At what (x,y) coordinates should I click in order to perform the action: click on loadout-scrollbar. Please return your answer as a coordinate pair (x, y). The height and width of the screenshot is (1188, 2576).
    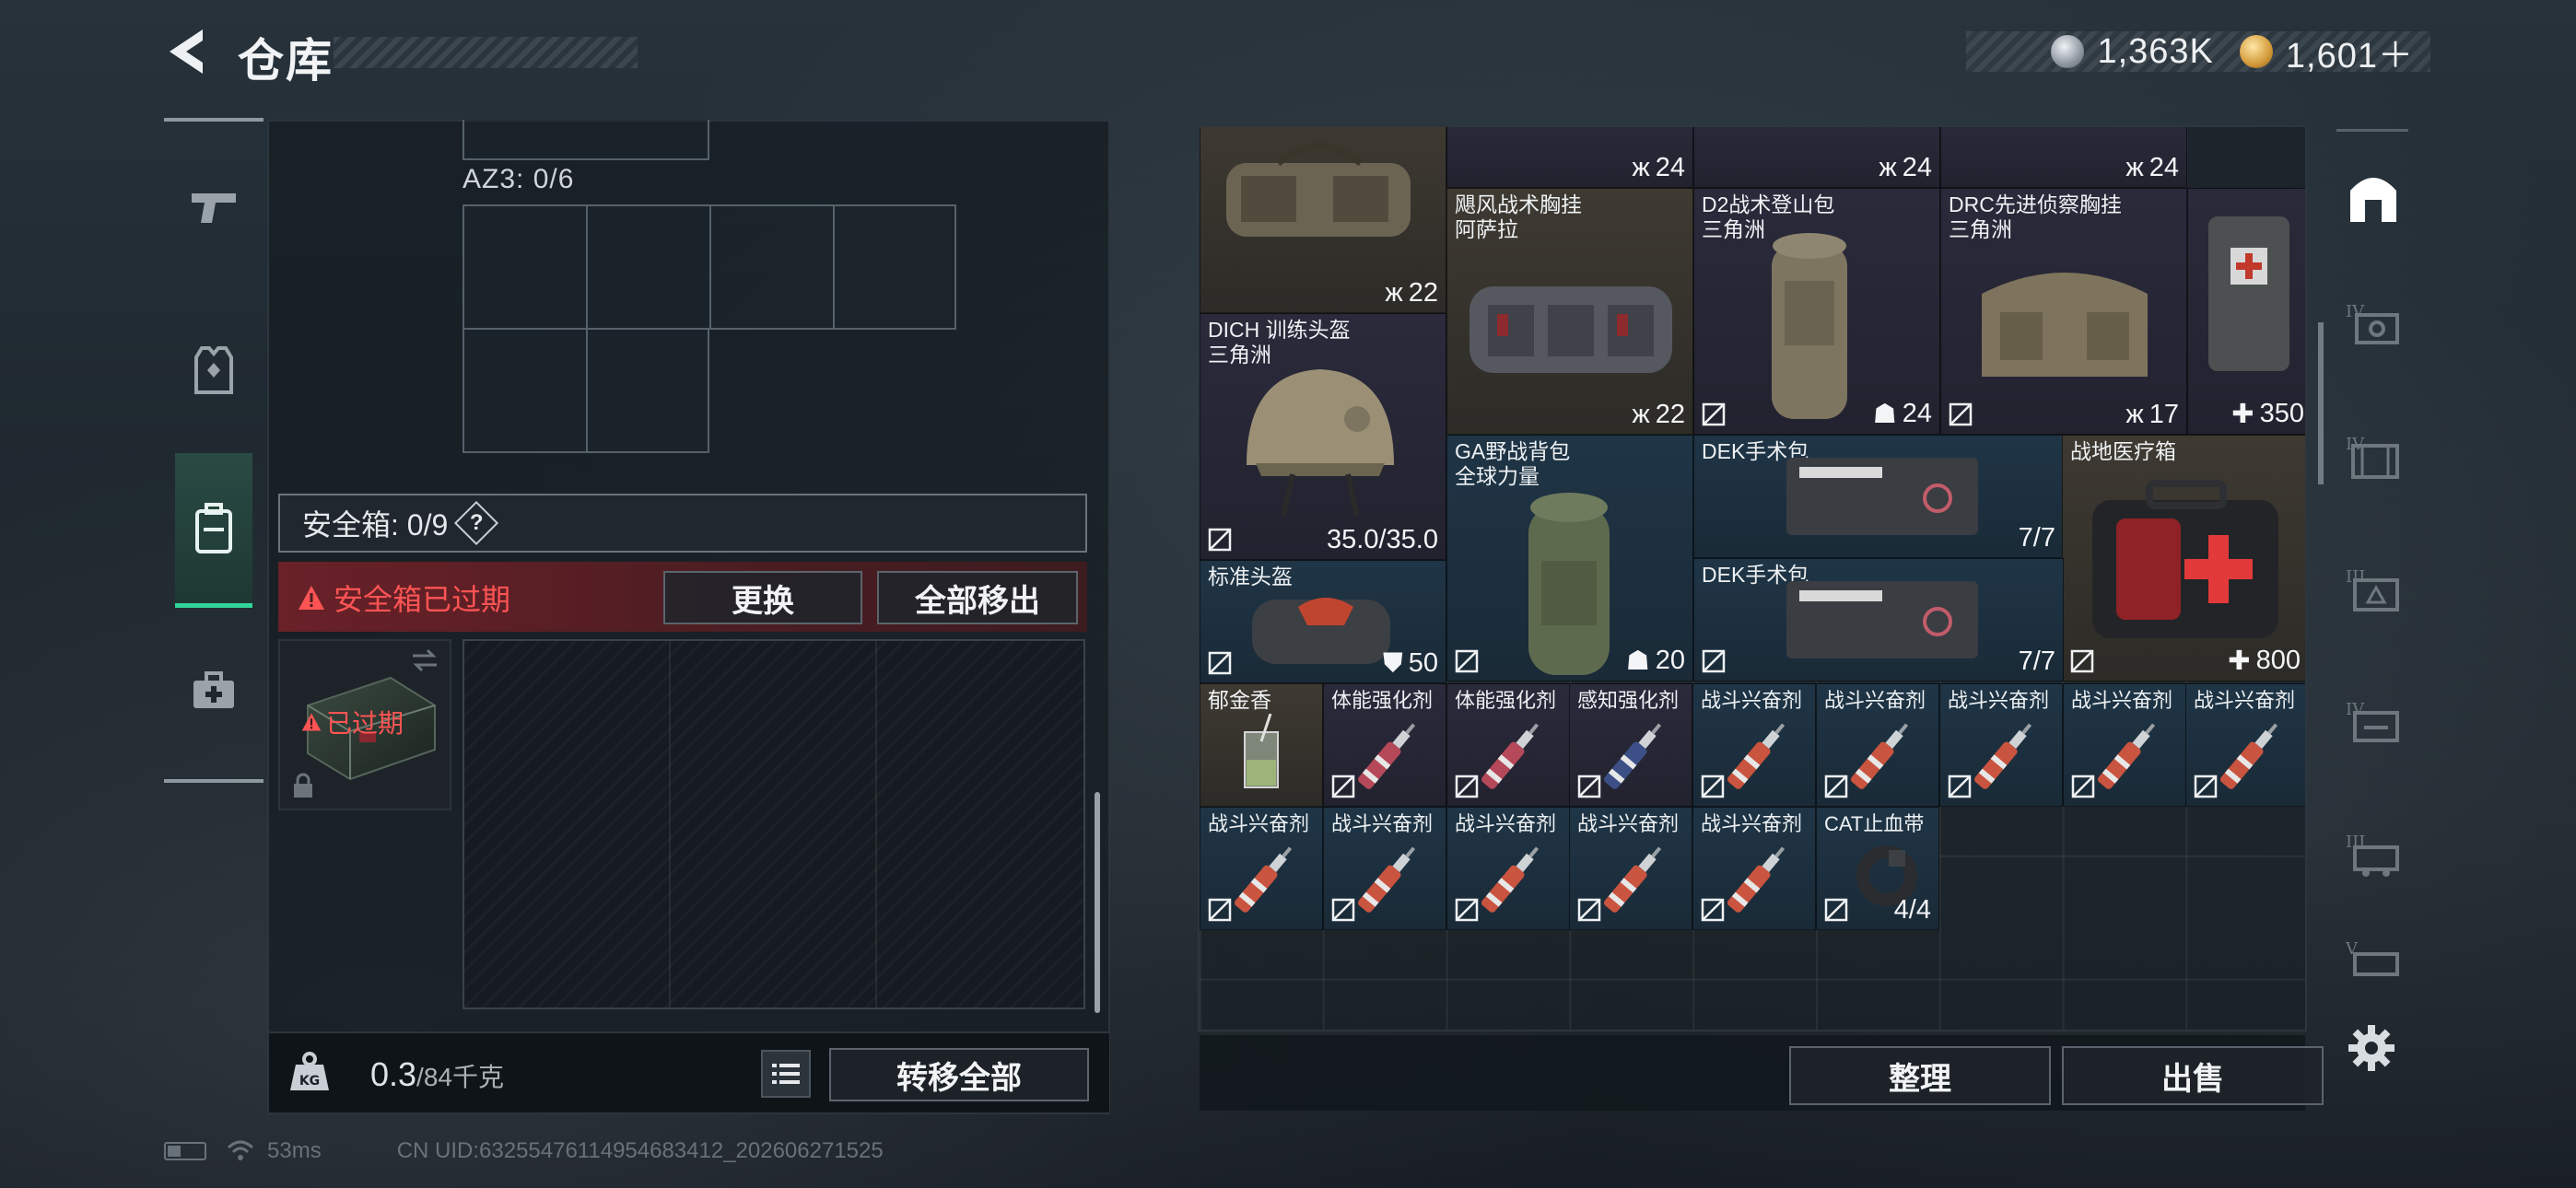
    Looking at the image, I should click on (1097, 903).